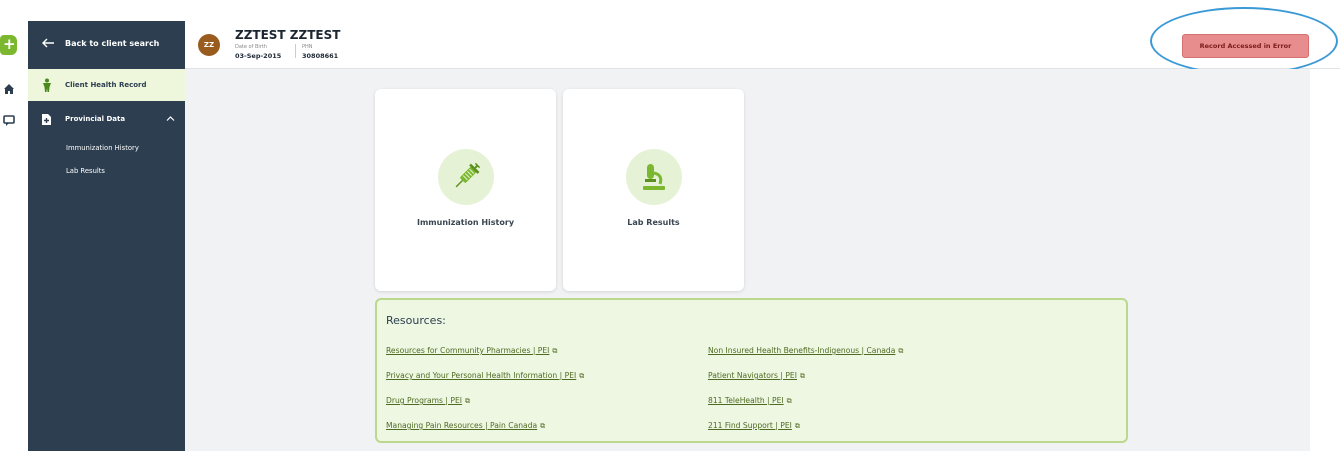  I want to click on sidebar-item-label: Client Health Record, so click(106, 85).